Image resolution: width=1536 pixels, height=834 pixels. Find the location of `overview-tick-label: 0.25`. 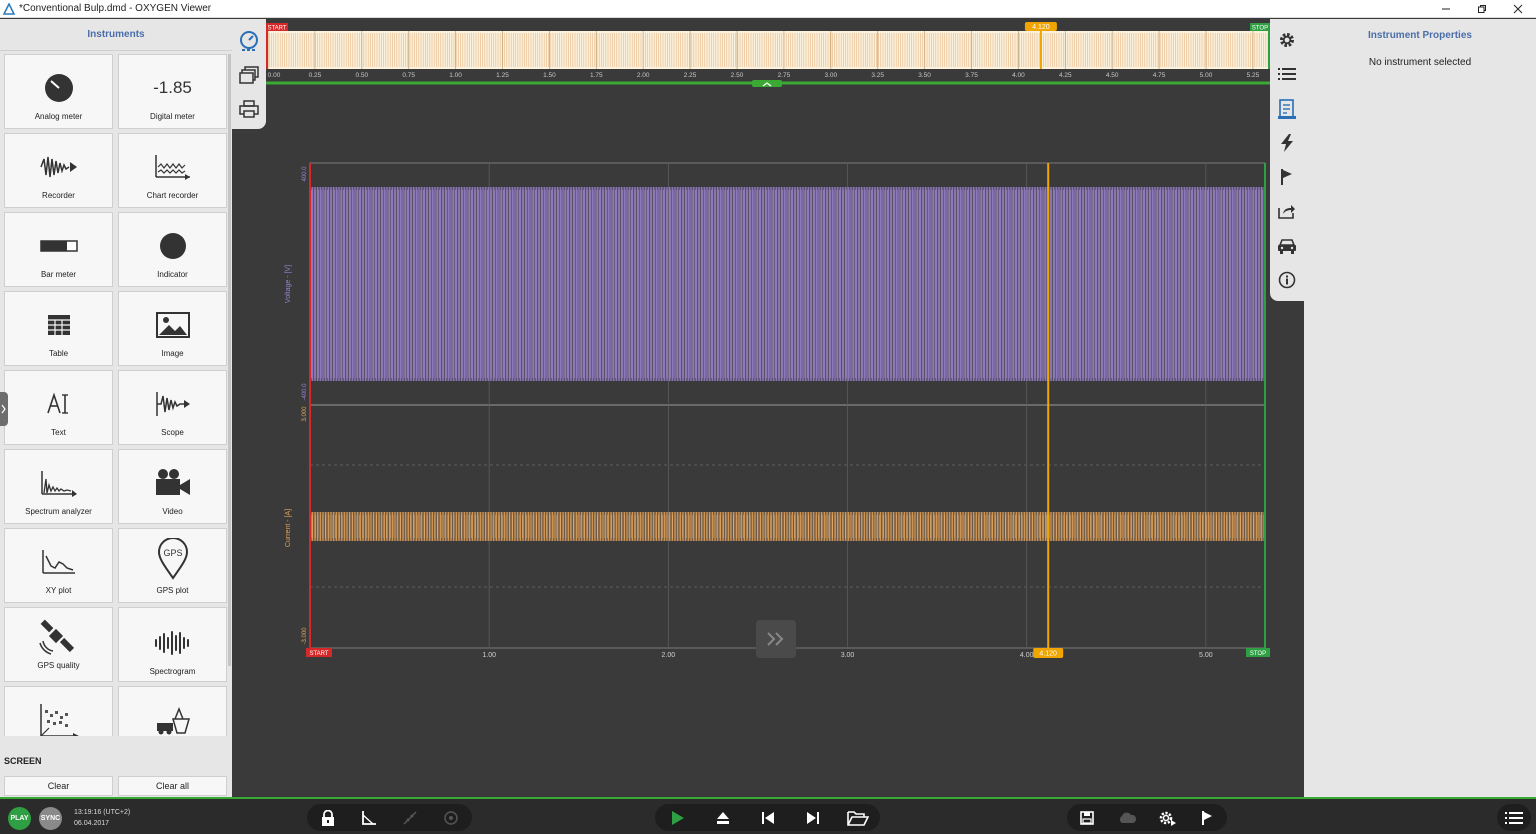

overview-tick-label: 0.25 is located at coordinates (315, 75).